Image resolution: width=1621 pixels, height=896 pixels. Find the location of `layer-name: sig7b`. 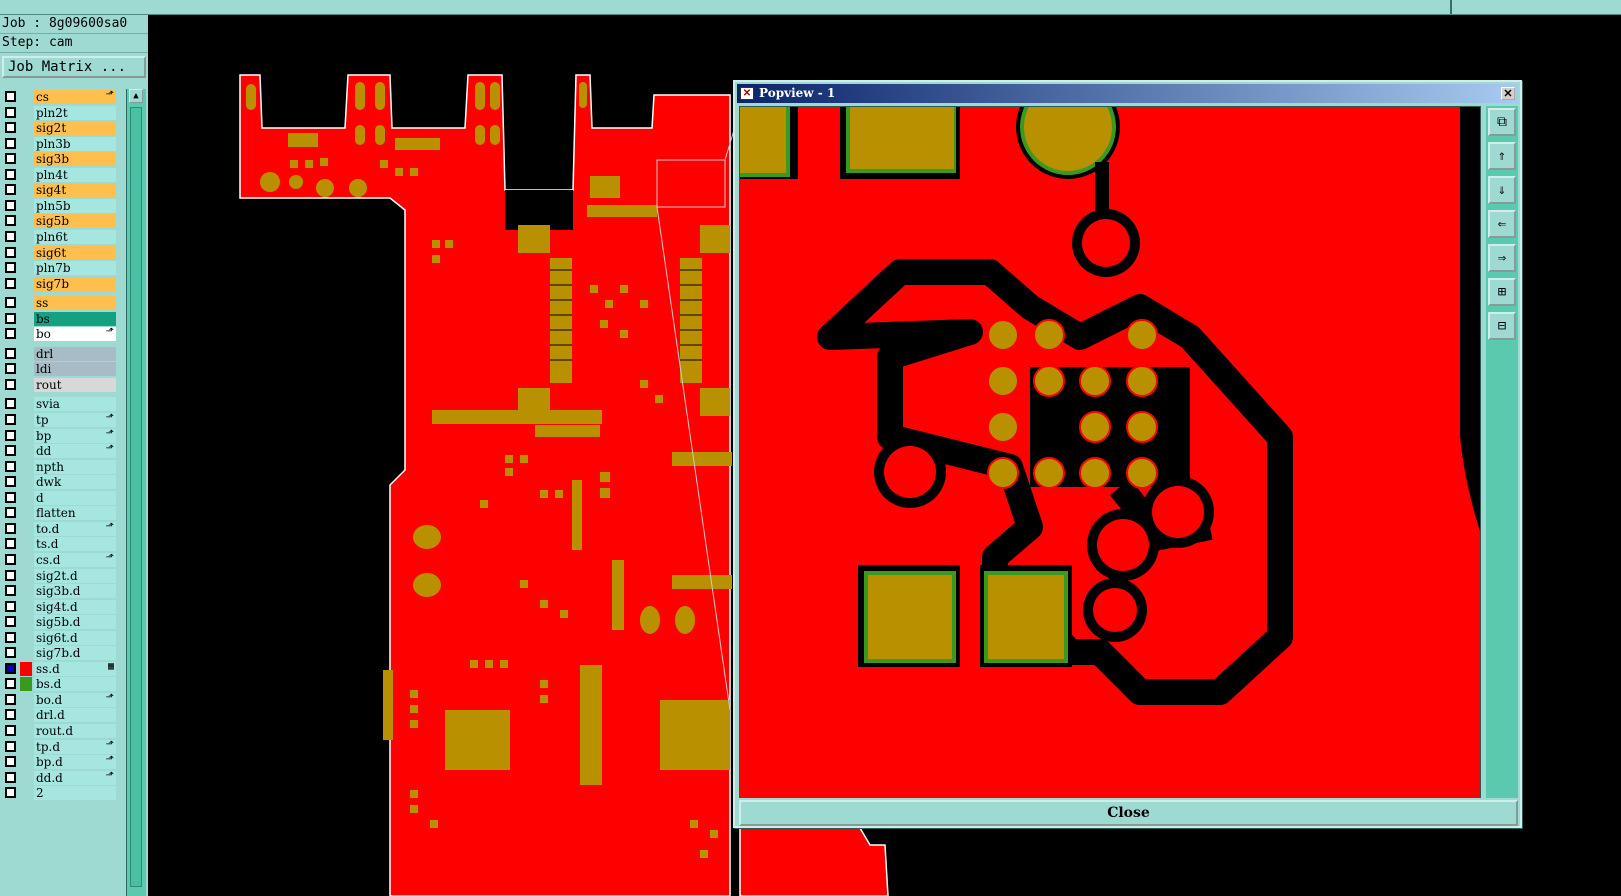

layer-name: sig7b is located at coordinates (75, 283).